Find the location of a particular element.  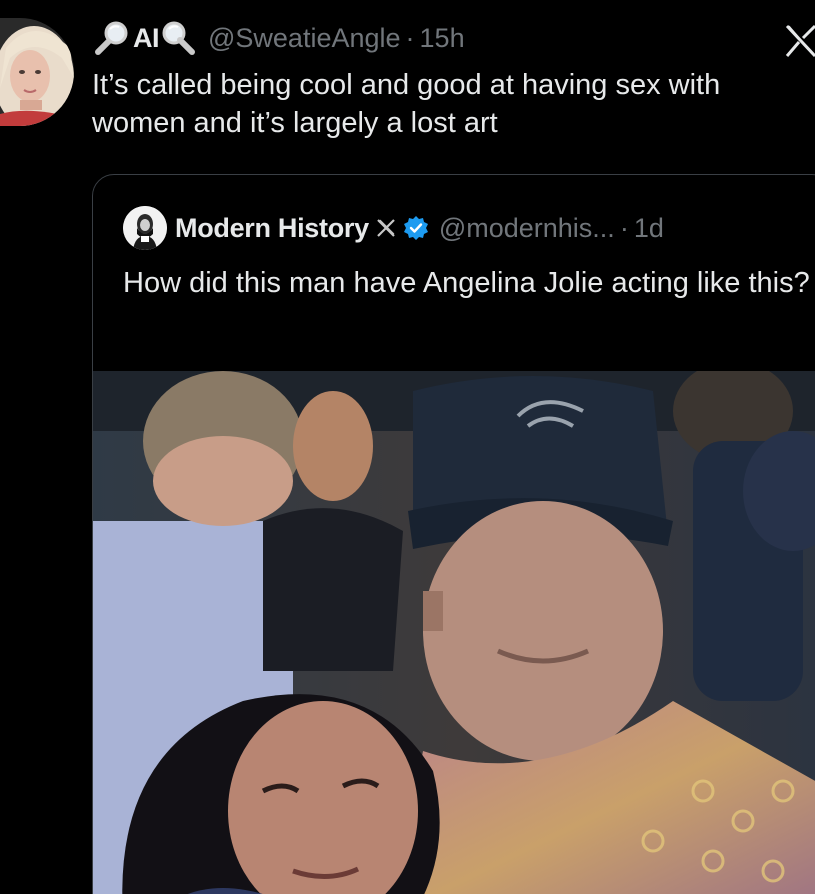

verified-badge-icon is located at coordinates (416, 228).